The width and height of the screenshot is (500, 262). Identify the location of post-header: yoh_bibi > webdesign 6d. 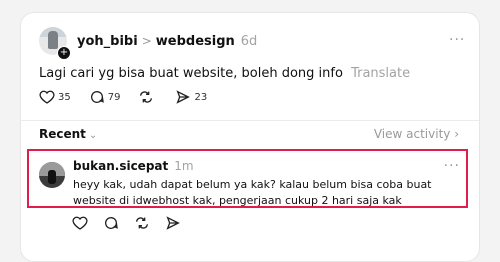
(167, 41).